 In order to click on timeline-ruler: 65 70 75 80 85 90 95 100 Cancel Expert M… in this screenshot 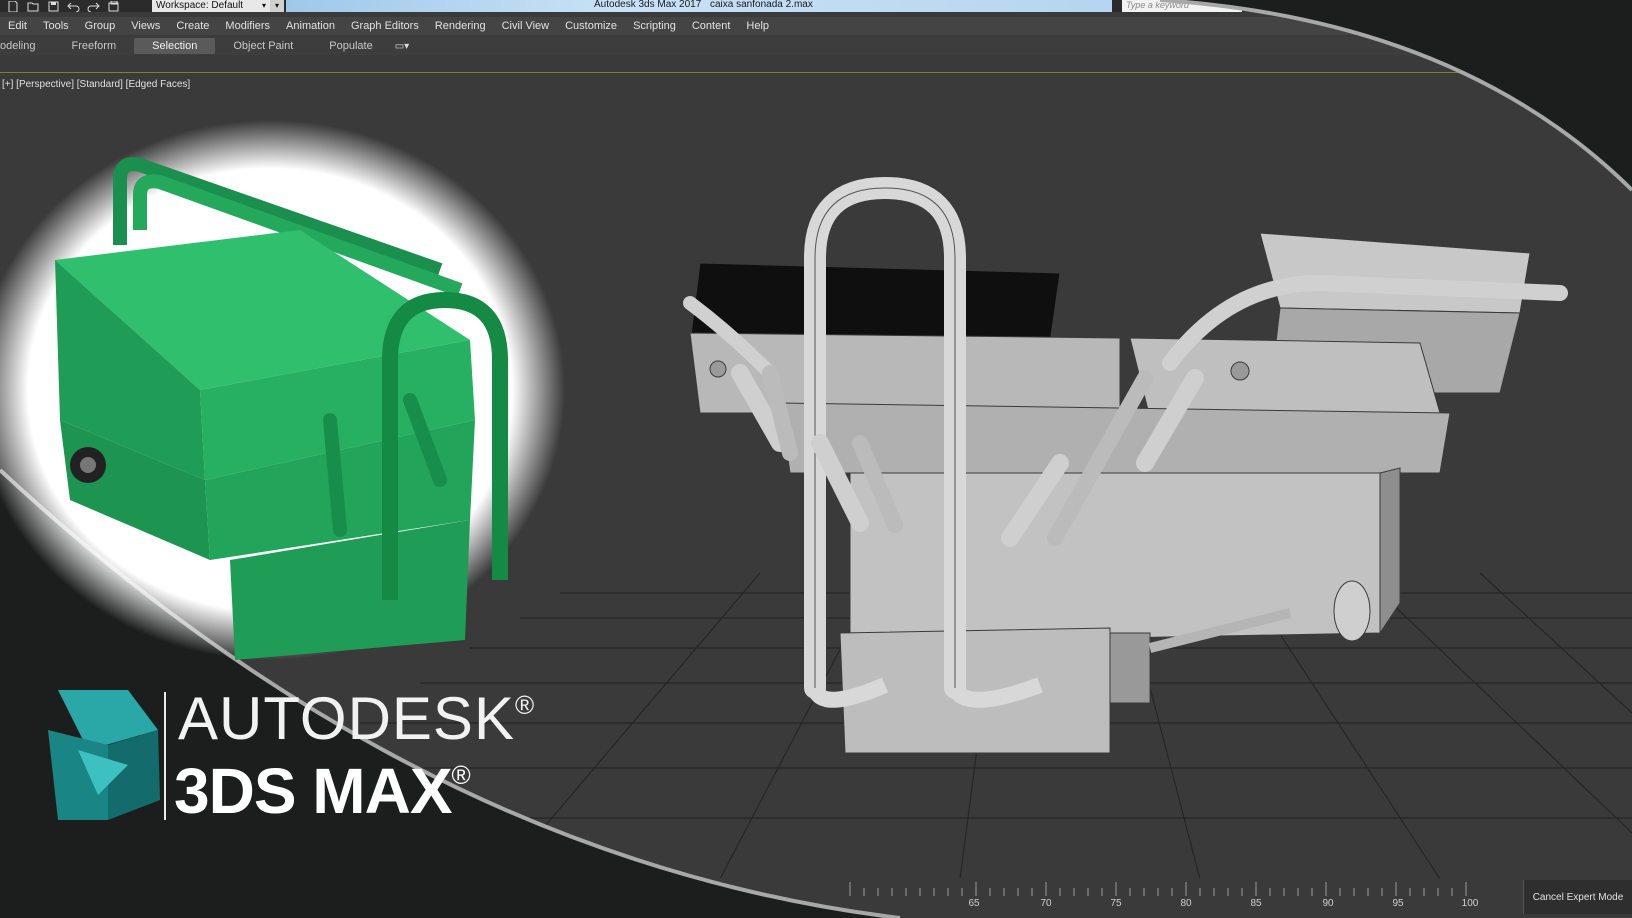, I will do `click(816, 898)`.